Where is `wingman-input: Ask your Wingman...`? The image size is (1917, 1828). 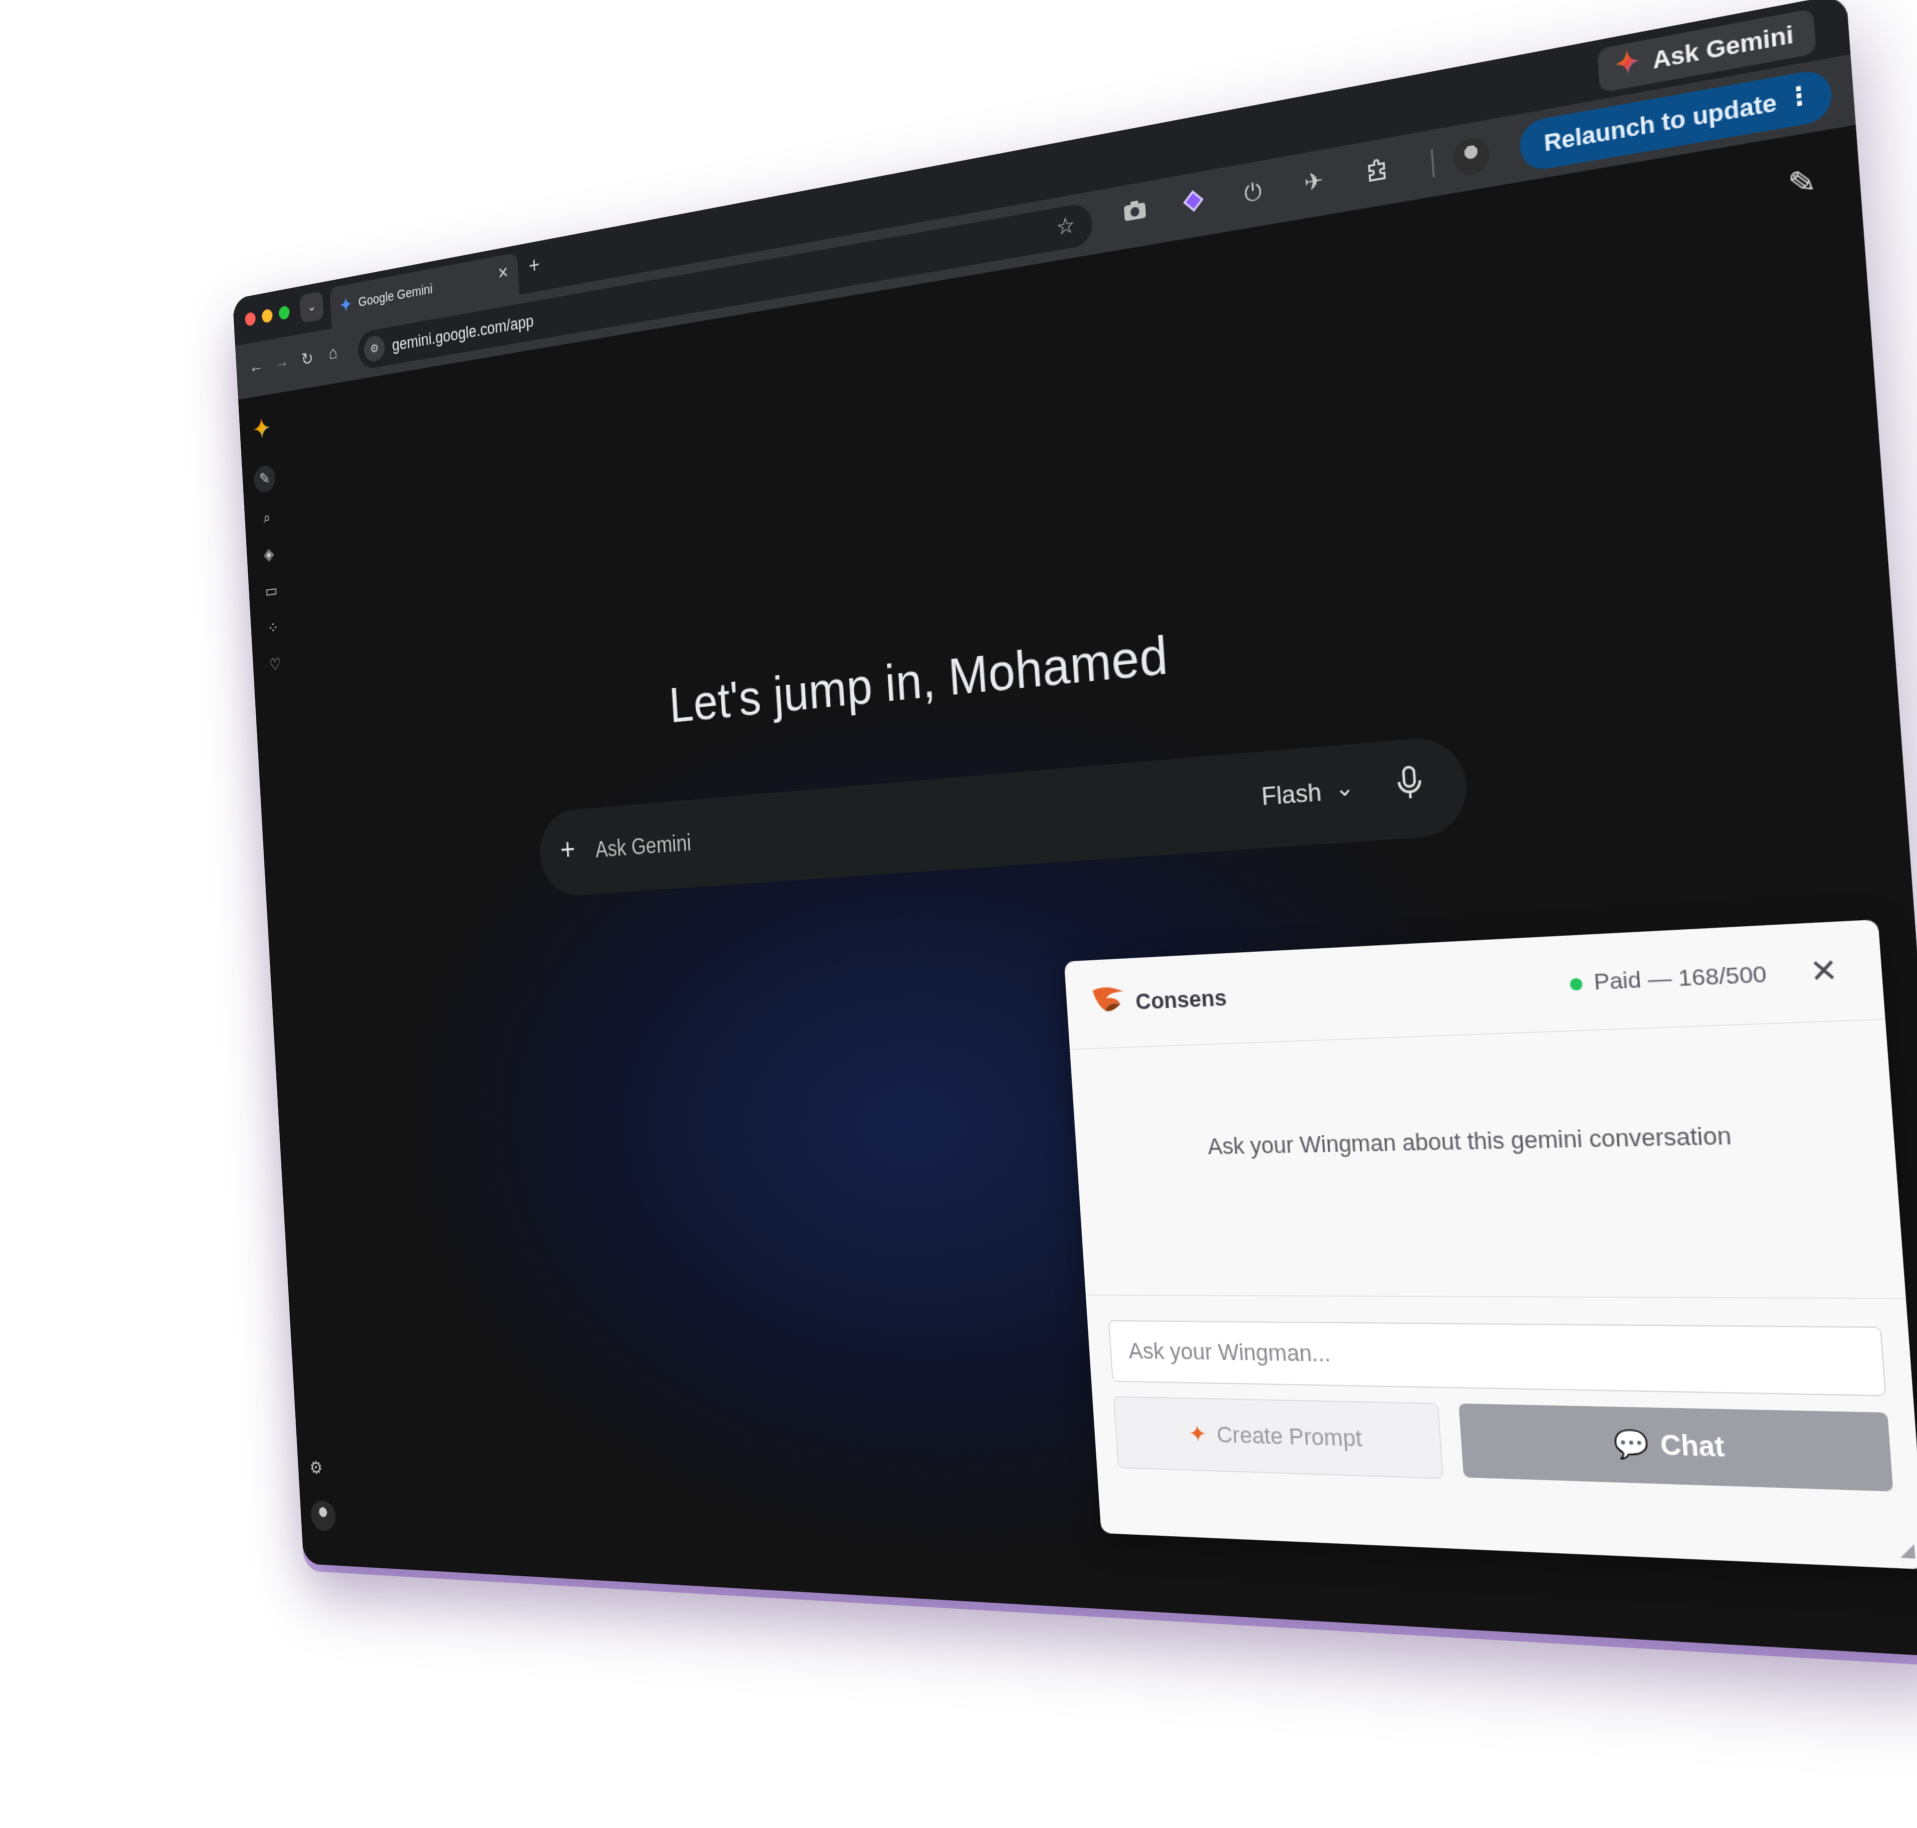 wingman-input: Ask your Wingman... is located at coordinates (1497, 1358).